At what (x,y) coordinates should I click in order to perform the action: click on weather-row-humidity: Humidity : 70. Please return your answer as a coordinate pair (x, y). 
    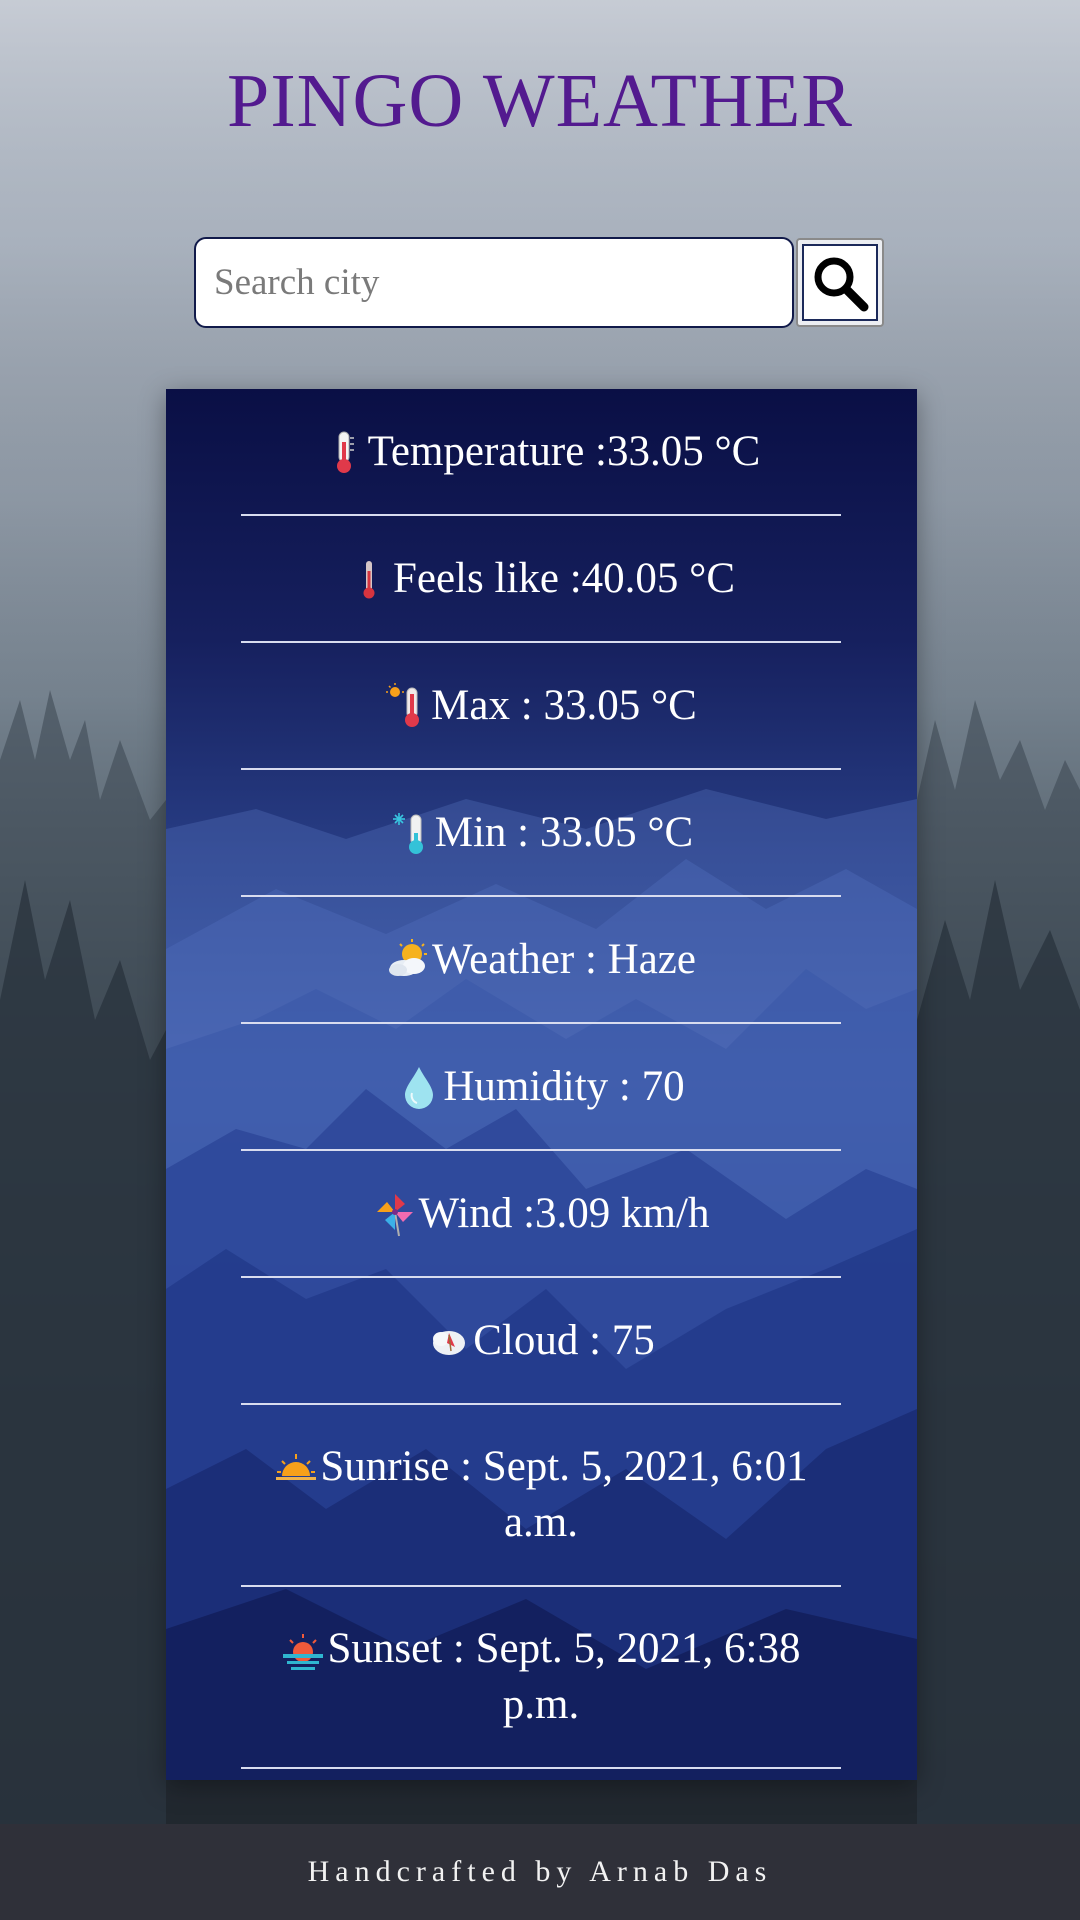
    Looking at the image, I should click on (541, 1087).